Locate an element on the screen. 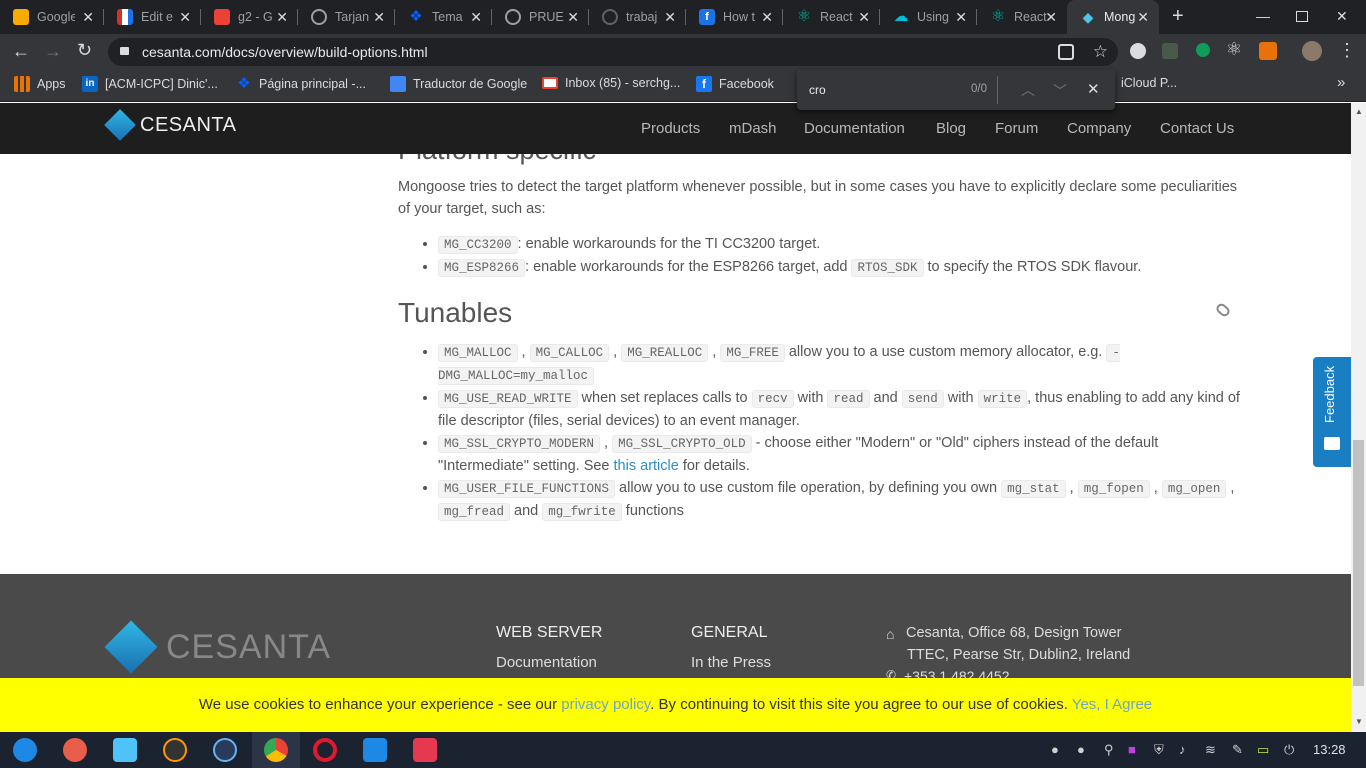 The width and height of the screenshot is (1366, 768). nav-forum: Forum is located at coordinates (1016, 128).